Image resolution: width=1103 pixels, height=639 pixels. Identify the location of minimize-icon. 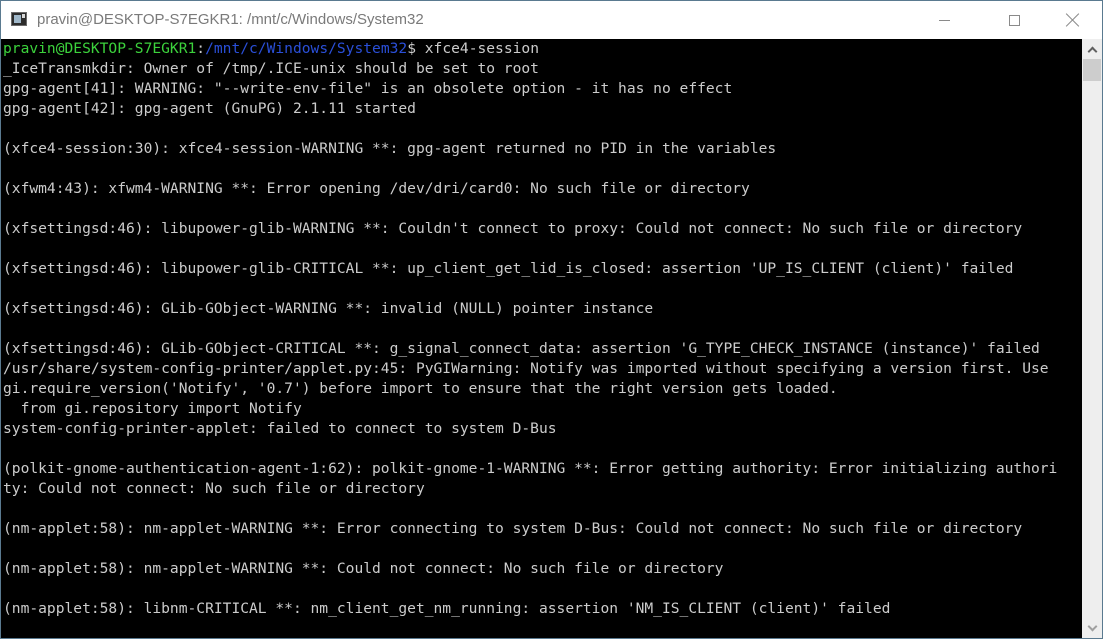
(944, 20).